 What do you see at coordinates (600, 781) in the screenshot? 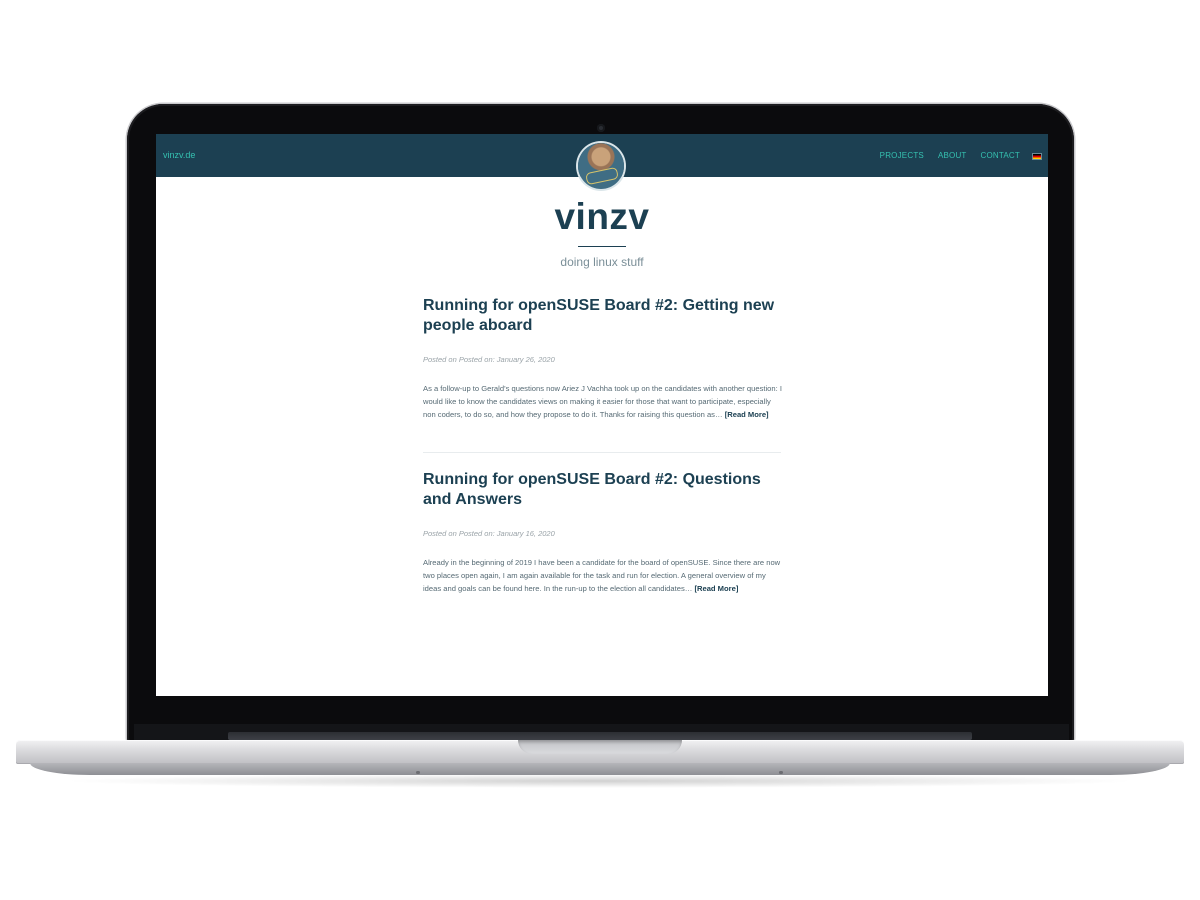
I see `laptop-shadow` at bounding box center [600, 781].